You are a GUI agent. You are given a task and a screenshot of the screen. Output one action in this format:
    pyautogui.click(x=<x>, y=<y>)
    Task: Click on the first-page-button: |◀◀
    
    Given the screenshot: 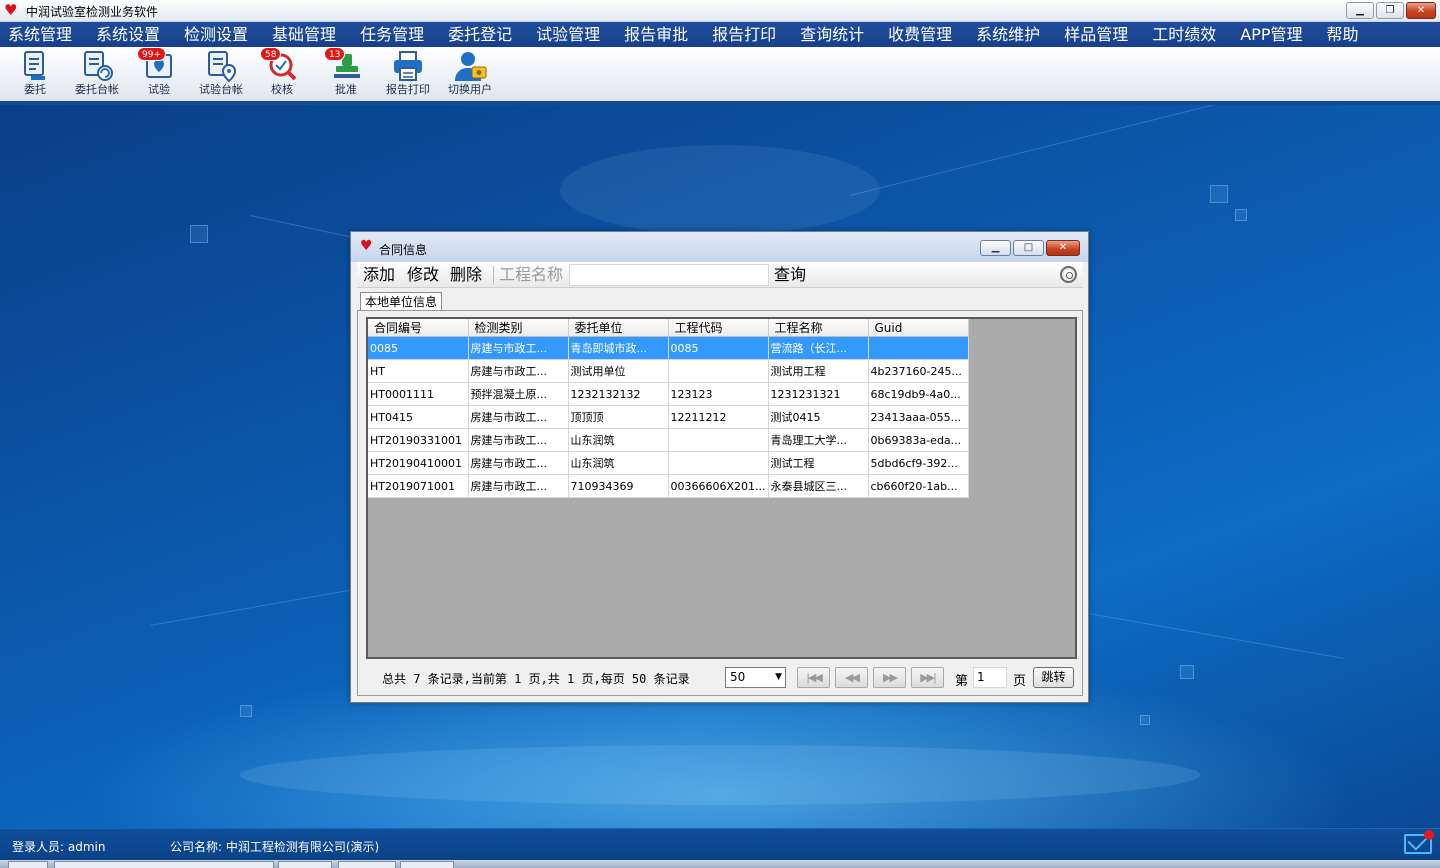 What is the action you would take?
    pyautogui.click(x=813, y=677)
    